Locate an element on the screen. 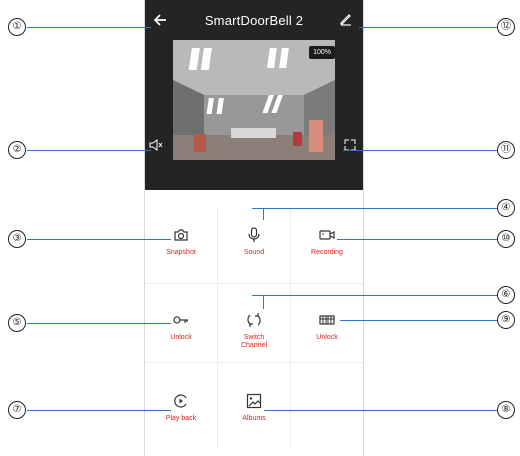 This screenshot has width=520, height=456. speaker-mute-icon is located at coordinates (156, 145).